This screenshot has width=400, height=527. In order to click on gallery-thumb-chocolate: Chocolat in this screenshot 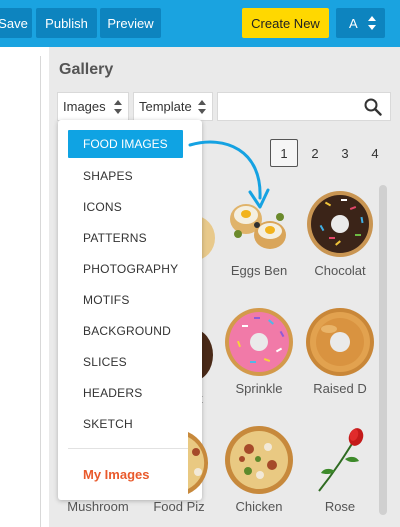, I will do `click(340, 233)`.